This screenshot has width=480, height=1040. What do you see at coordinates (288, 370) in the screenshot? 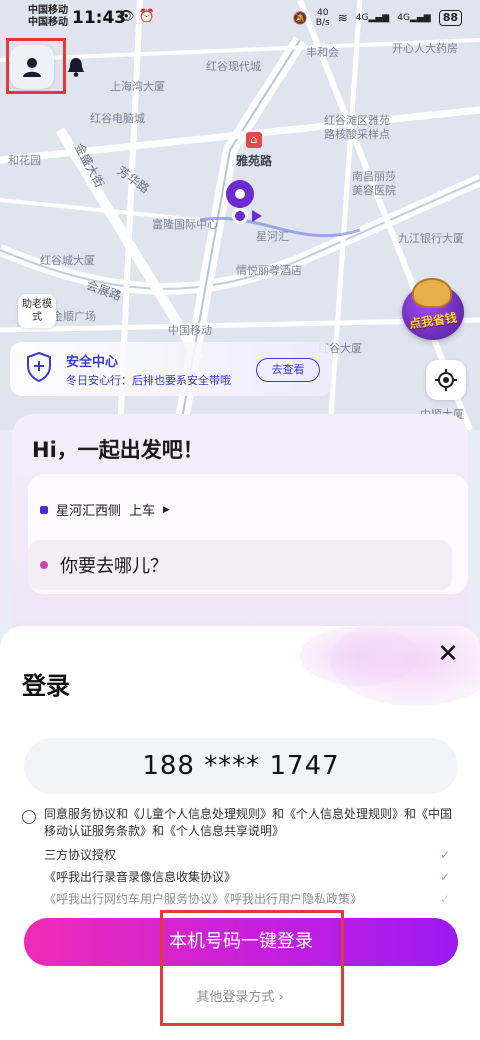
I see `safety-view-button: 去查看` at bounding box center [288, 370].